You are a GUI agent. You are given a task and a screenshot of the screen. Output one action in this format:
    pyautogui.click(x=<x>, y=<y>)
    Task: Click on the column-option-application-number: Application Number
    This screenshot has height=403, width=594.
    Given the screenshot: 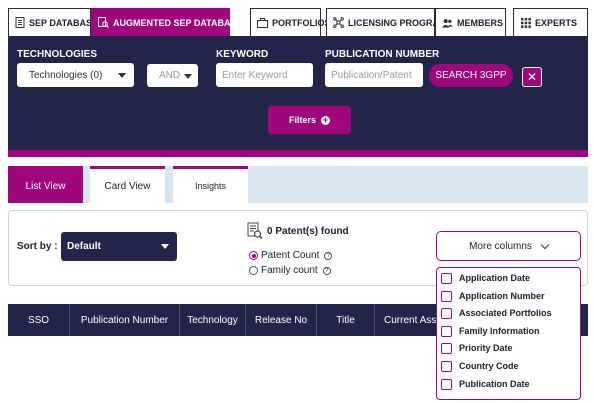 What is the action you would take?
    pyautogui.click(x=493, y=296)
    